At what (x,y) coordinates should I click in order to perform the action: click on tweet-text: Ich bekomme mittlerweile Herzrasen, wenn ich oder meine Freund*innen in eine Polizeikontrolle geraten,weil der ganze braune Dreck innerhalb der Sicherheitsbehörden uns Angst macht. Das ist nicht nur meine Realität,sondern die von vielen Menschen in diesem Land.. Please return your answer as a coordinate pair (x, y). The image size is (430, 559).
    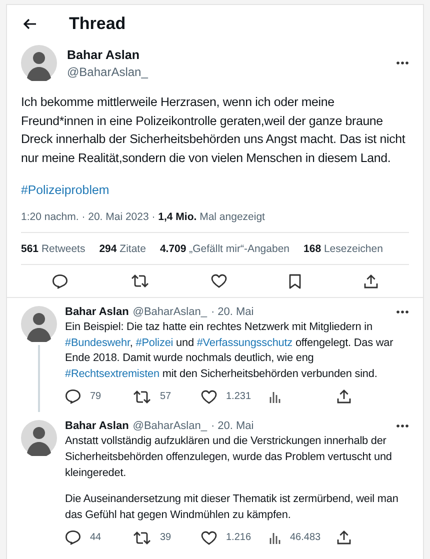
    Looking at the image, I should click on (213, 130).